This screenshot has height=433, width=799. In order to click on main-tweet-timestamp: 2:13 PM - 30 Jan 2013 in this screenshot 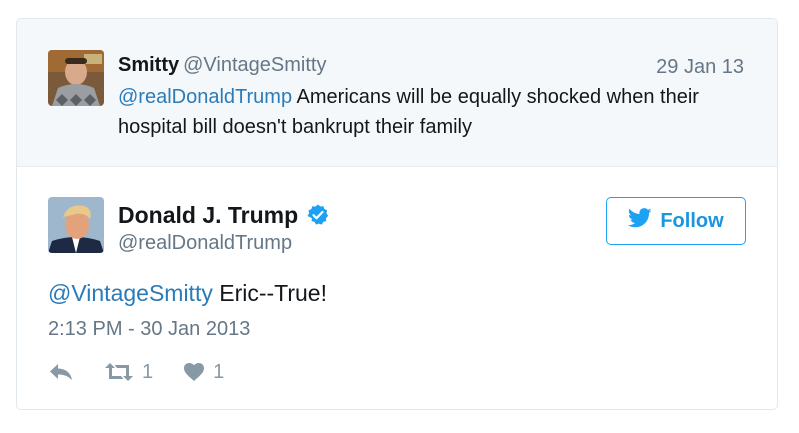, I will do `click(149, 329)`.